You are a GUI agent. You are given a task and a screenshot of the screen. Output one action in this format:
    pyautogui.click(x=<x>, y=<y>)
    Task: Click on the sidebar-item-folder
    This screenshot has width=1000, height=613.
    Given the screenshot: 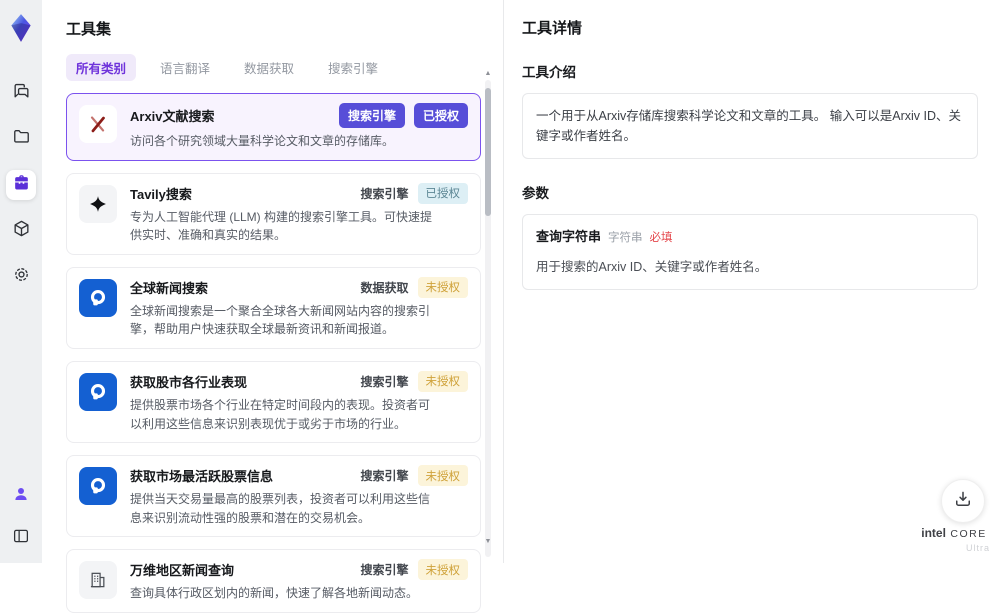 What is the action you would take?
    pyautogui.click(x=21, y=139)
    